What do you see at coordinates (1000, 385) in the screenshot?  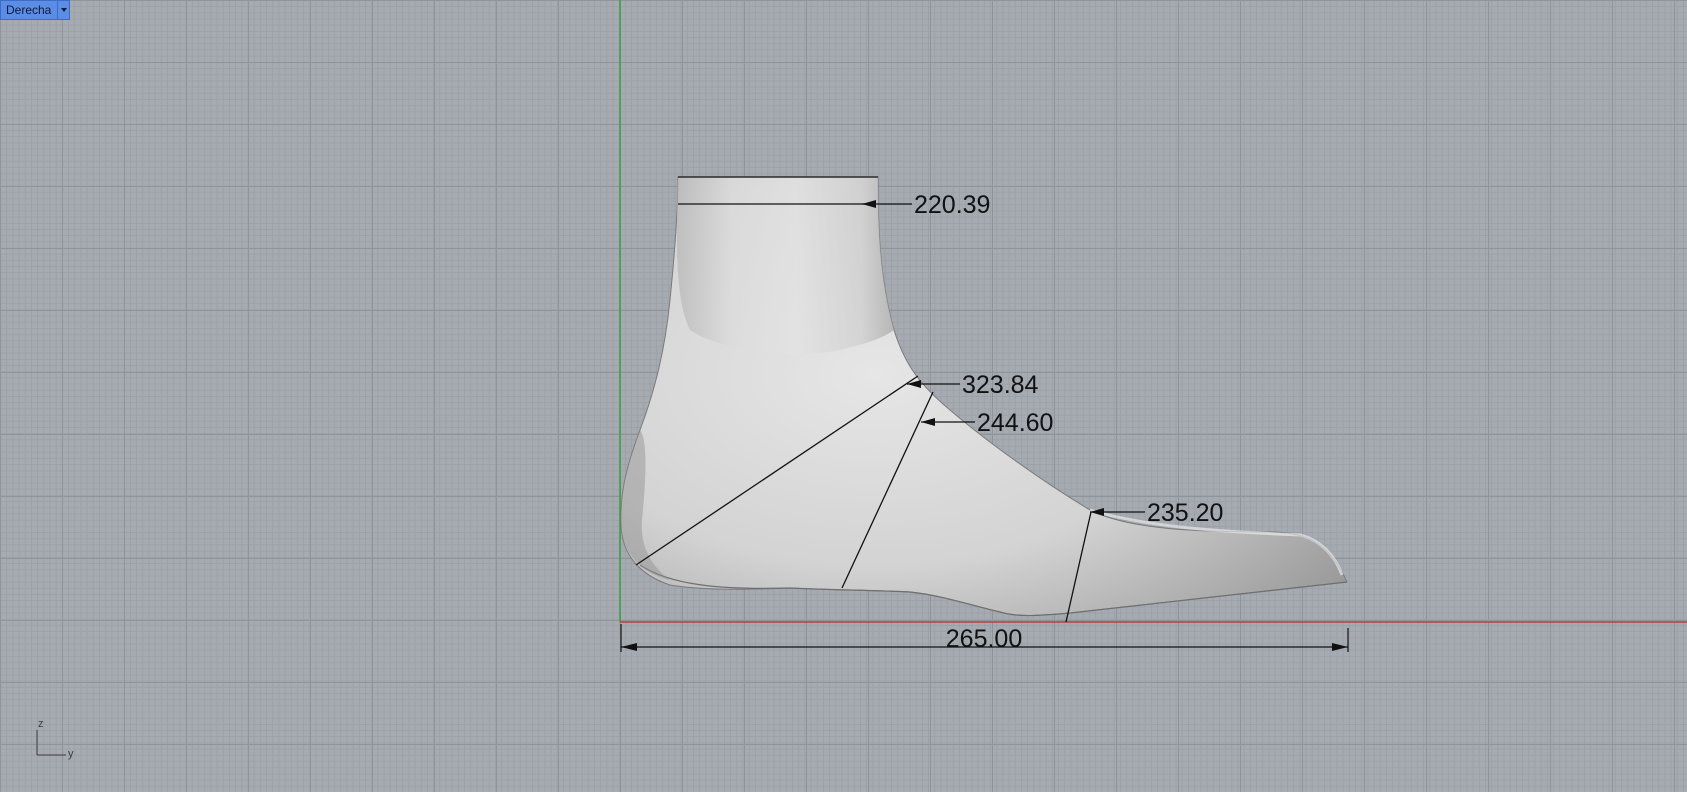 I see `instep-circumference-label: 323.84` at bounding box center [1000, 385].